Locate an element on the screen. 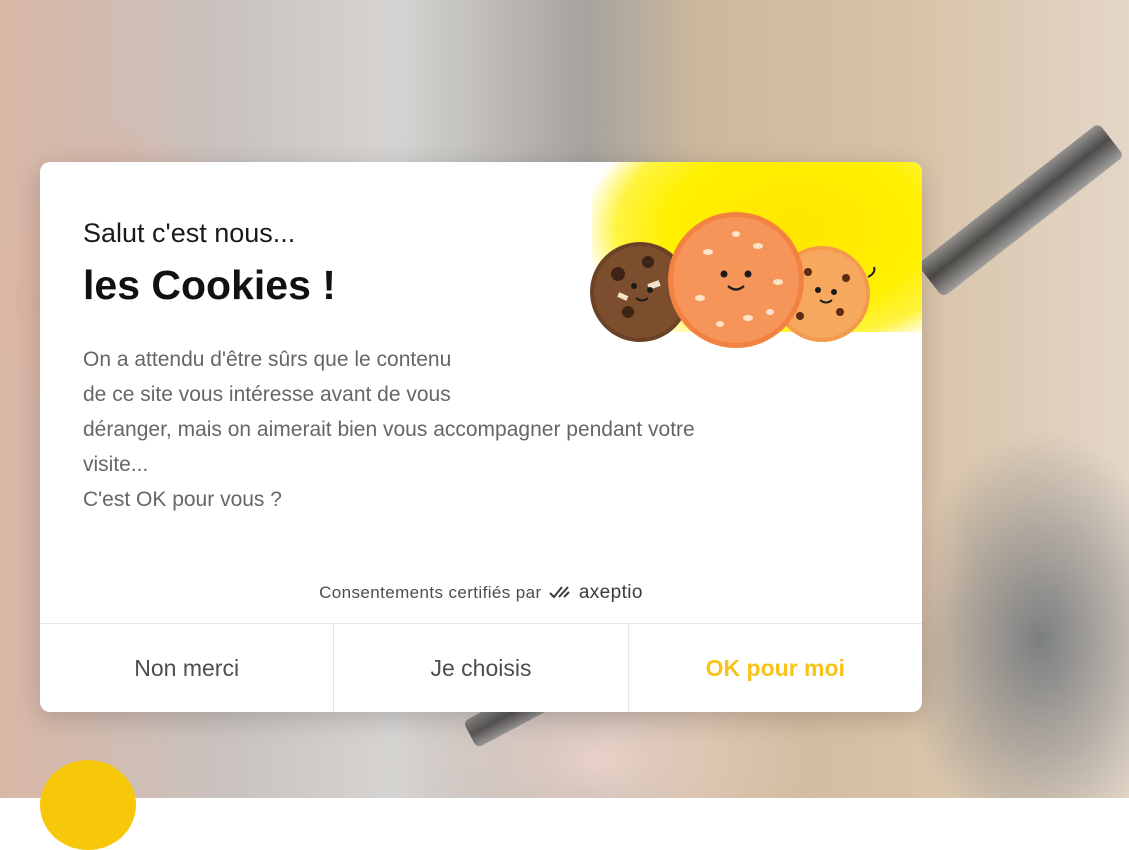 The height and width of the screenshot is (850, 1129). cookies-illustration-icon is located at coordinates (733, 280).